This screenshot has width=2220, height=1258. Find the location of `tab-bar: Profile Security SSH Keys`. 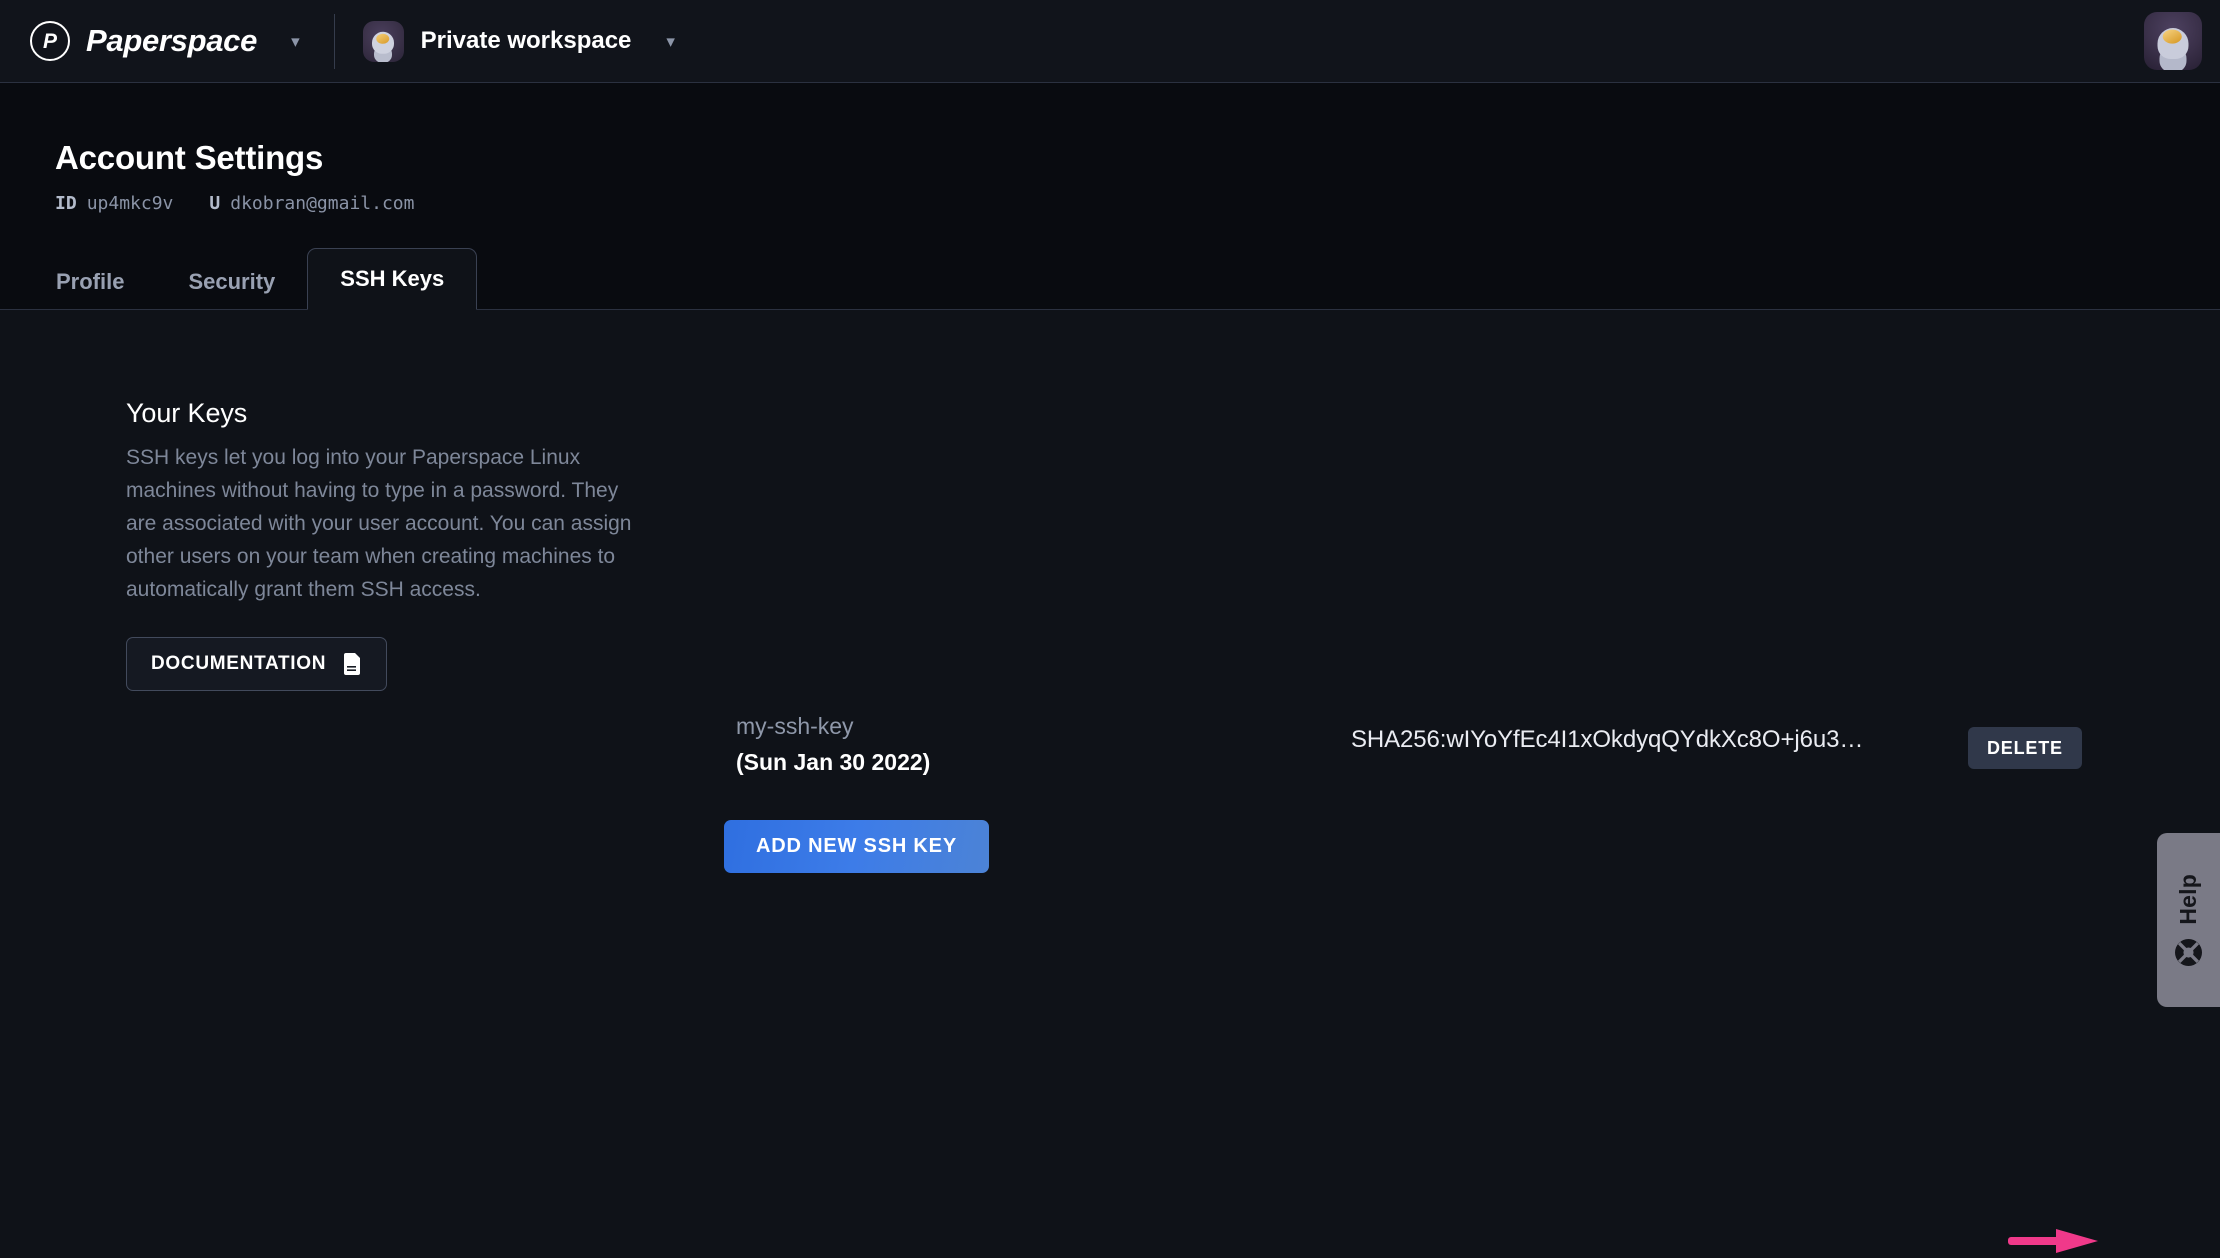

tab-bar: Profile Security SSH Keys is located at coordinates (239, 278).